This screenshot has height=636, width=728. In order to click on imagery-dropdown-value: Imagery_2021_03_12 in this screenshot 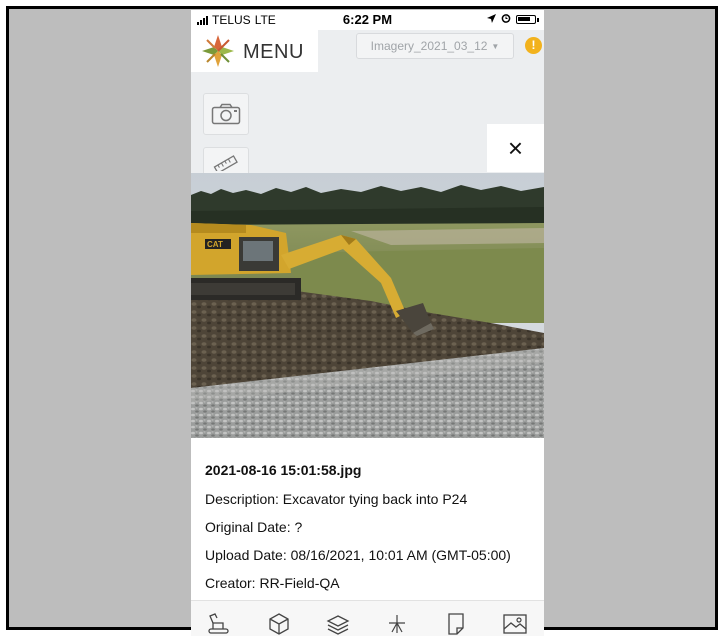, I will do `click(429, 46)`.